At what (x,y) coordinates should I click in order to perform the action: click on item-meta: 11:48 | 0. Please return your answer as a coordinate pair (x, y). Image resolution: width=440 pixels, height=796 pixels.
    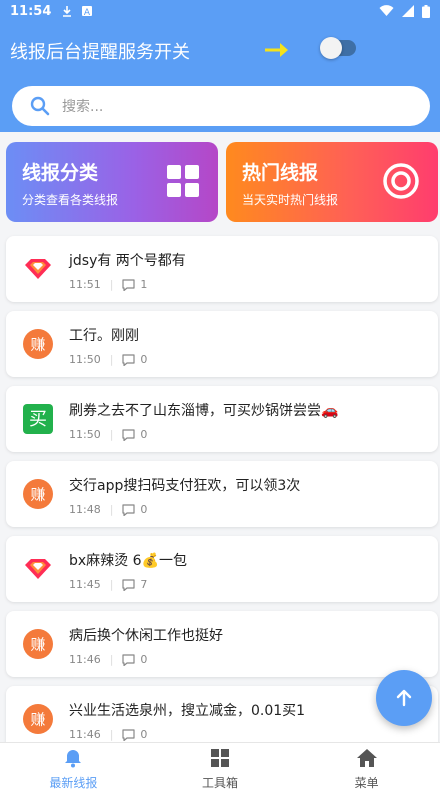
    Looking at the image, I should click on (108, 509).